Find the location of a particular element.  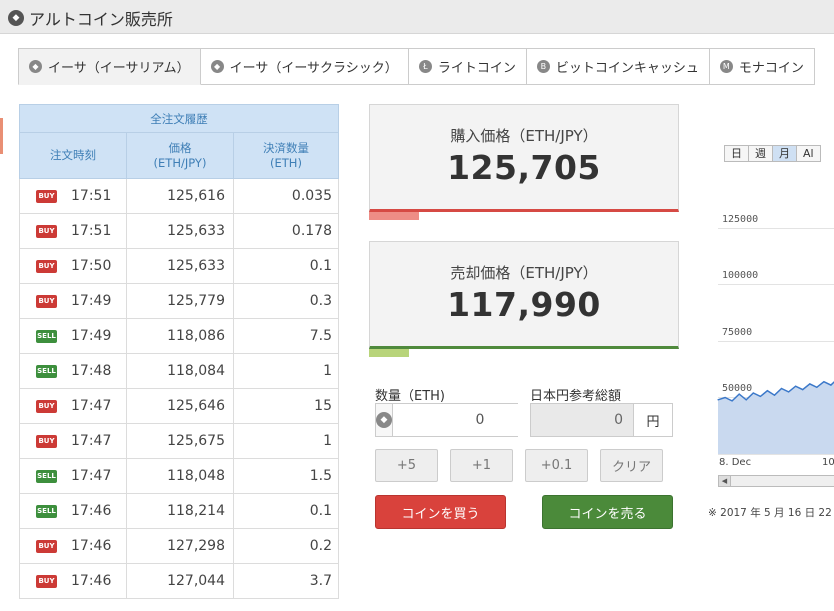

tab-label: イーサ（イーサリアム） is located at coordinates (119, 68).